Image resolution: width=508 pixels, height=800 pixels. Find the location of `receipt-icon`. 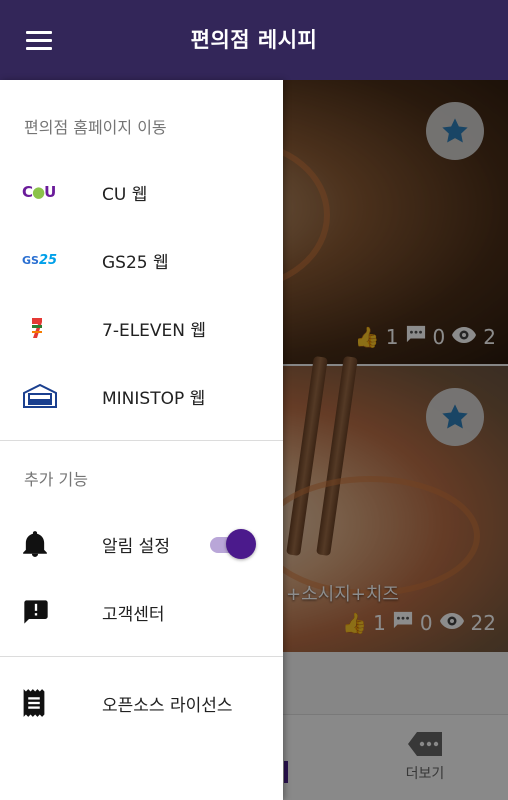

receipt-icon is located at coordinates (34, 703).